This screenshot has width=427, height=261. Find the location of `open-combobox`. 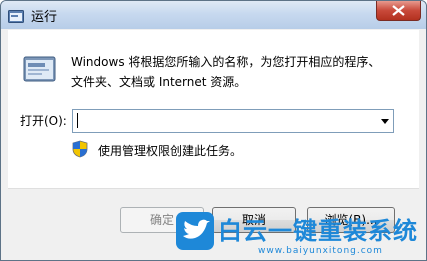

open-combobox is located at coordinates (233, 121).